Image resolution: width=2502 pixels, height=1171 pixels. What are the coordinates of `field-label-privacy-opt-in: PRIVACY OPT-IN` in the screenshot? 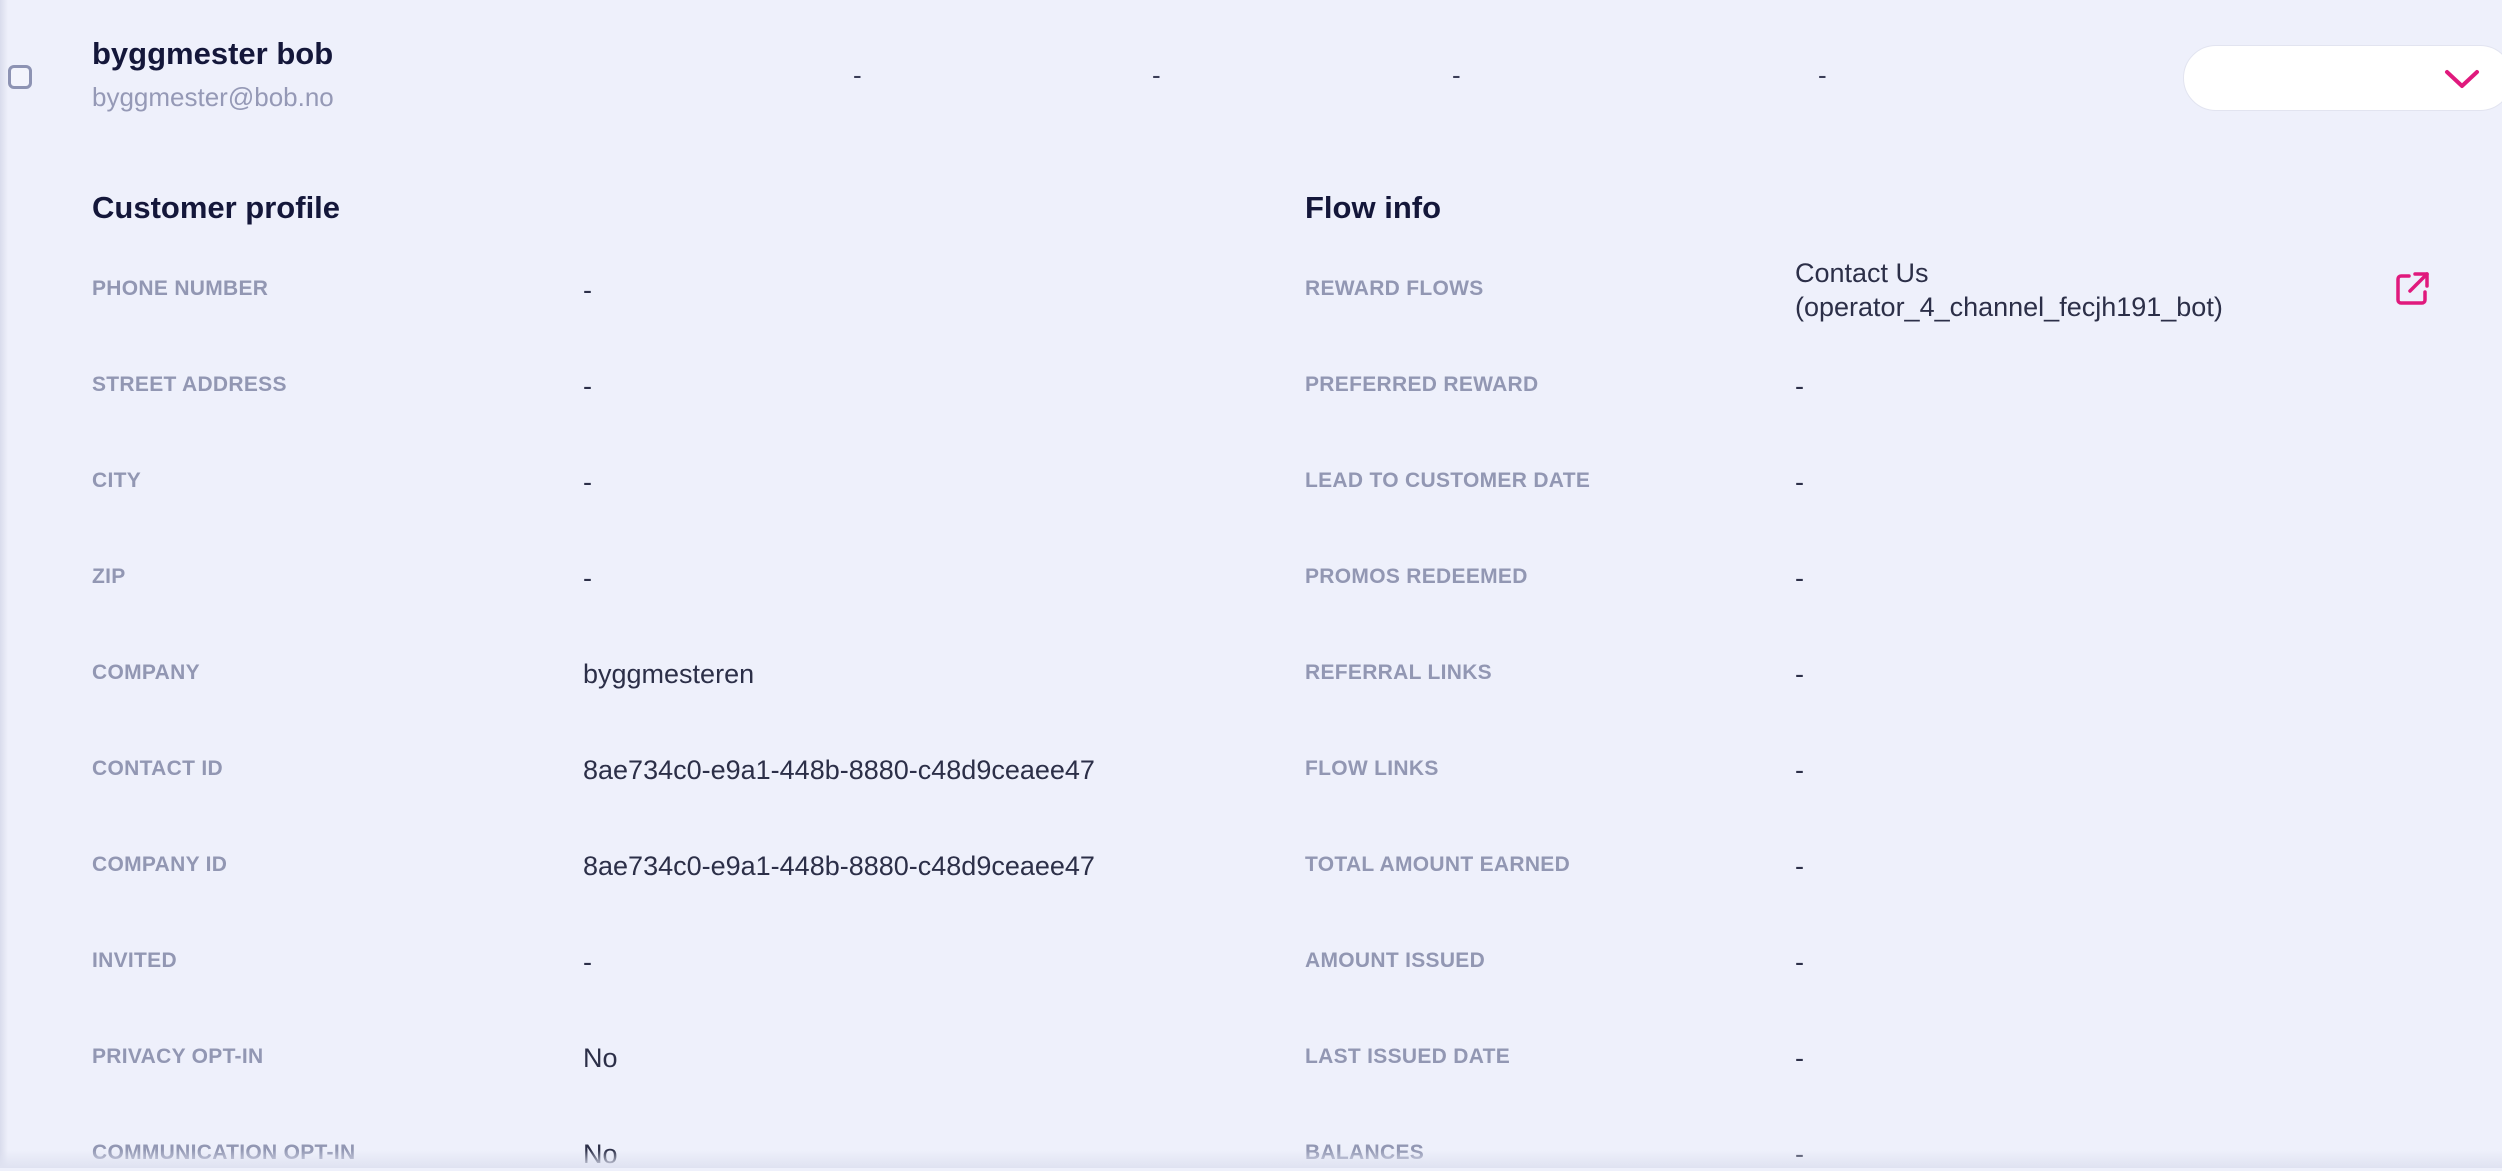 It's located at (178, 1056).